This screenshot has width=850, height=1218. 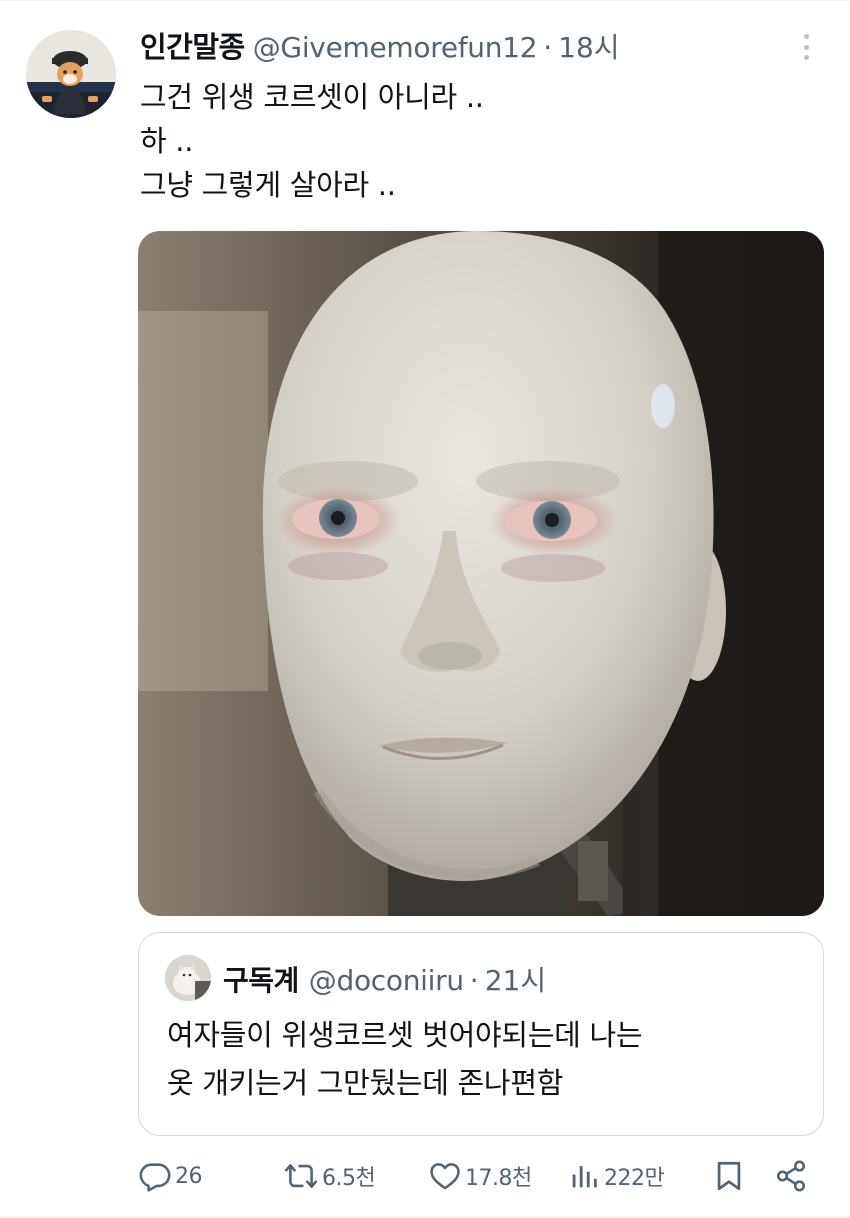 I want to click on cat-avatar-image, so click(x=71, y=74).